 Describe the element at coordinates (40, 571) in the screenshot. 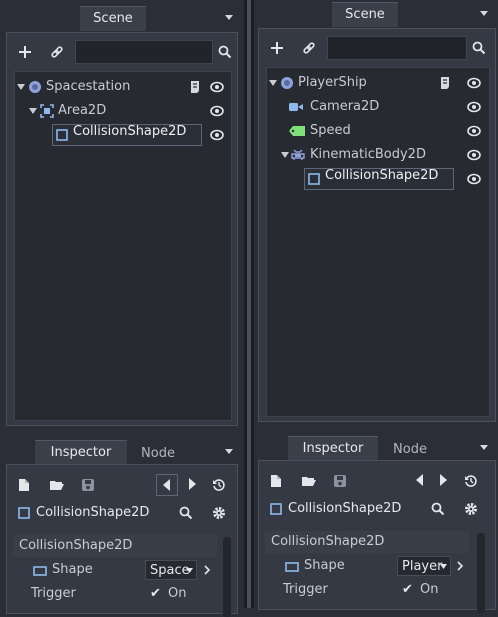

I see `rectangleshape-icon` at that location.